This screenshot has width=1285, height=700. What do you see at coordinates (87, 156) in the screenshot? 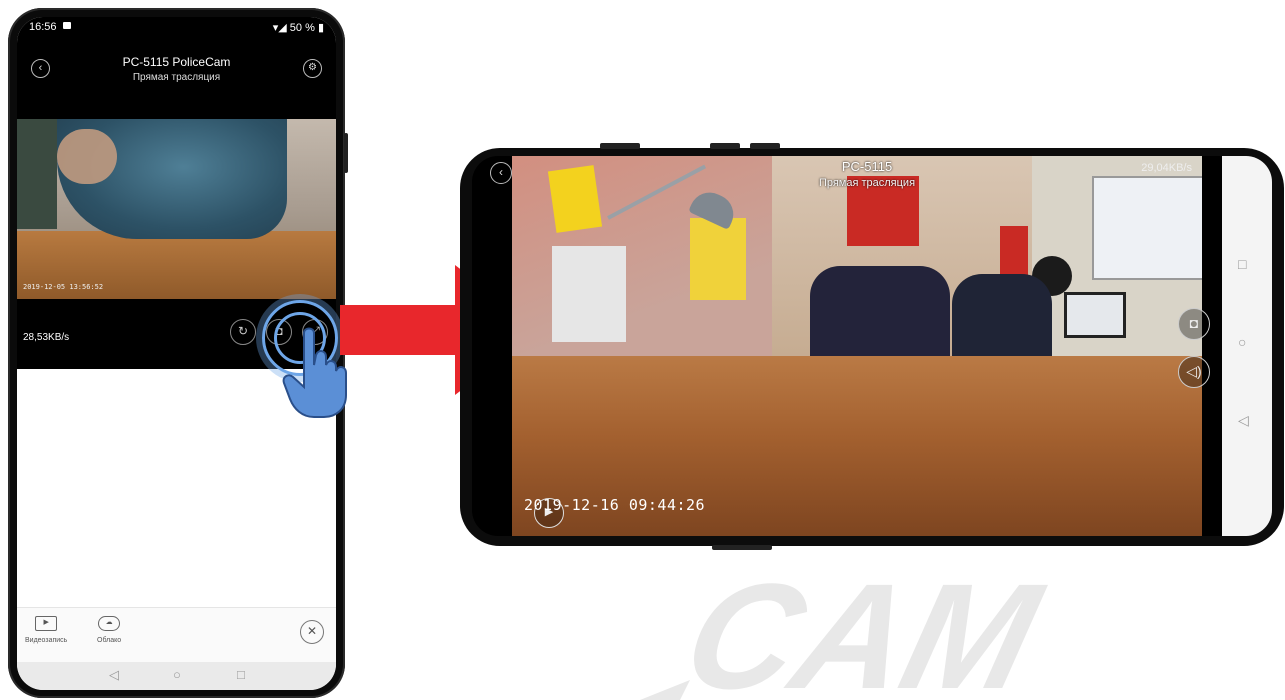
I see `video-hand` at bounding box center [87, 156].